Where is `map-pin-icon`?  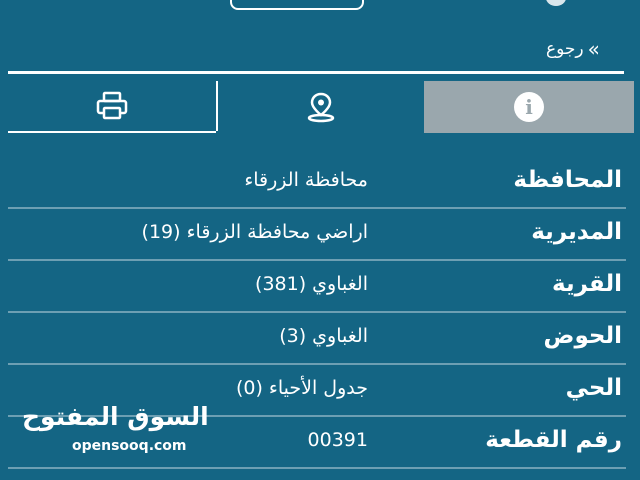 map-pin-icon is located at coordinates (321, 107).